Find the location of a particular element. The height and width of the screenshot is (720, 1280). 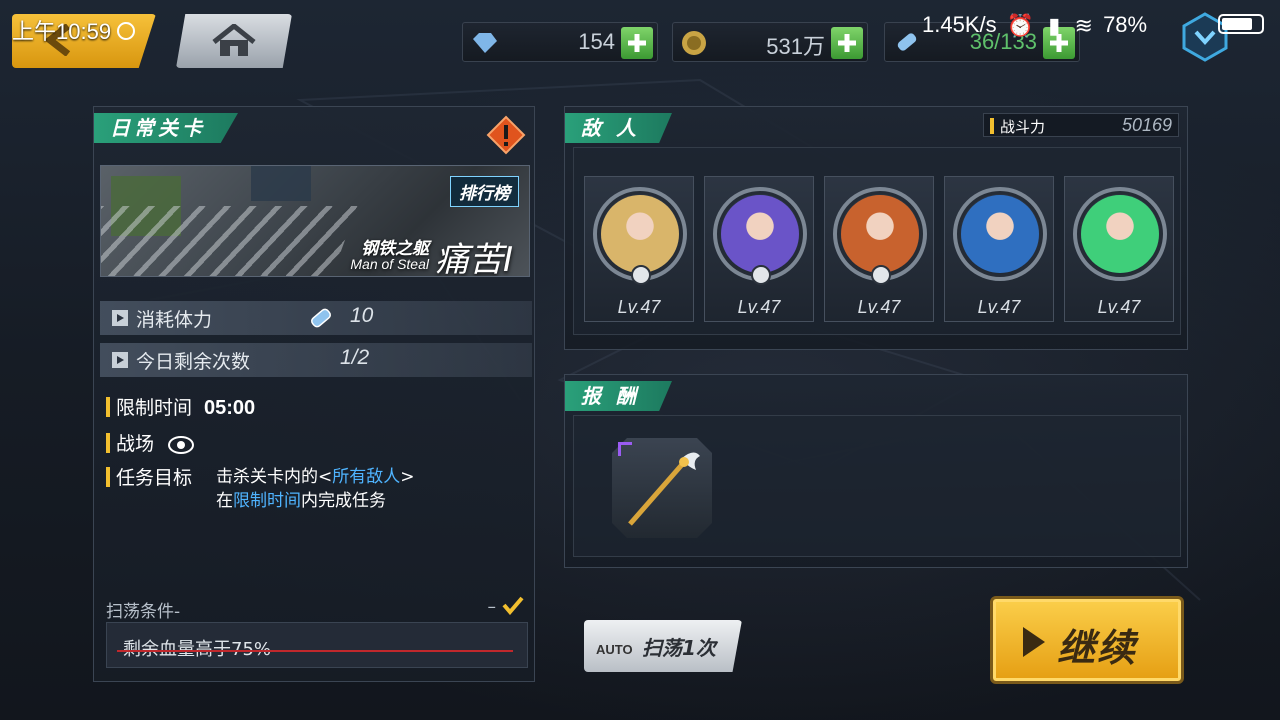

stamina-cost-row: 消耗体力 10 is located at coordinates (316, 318).